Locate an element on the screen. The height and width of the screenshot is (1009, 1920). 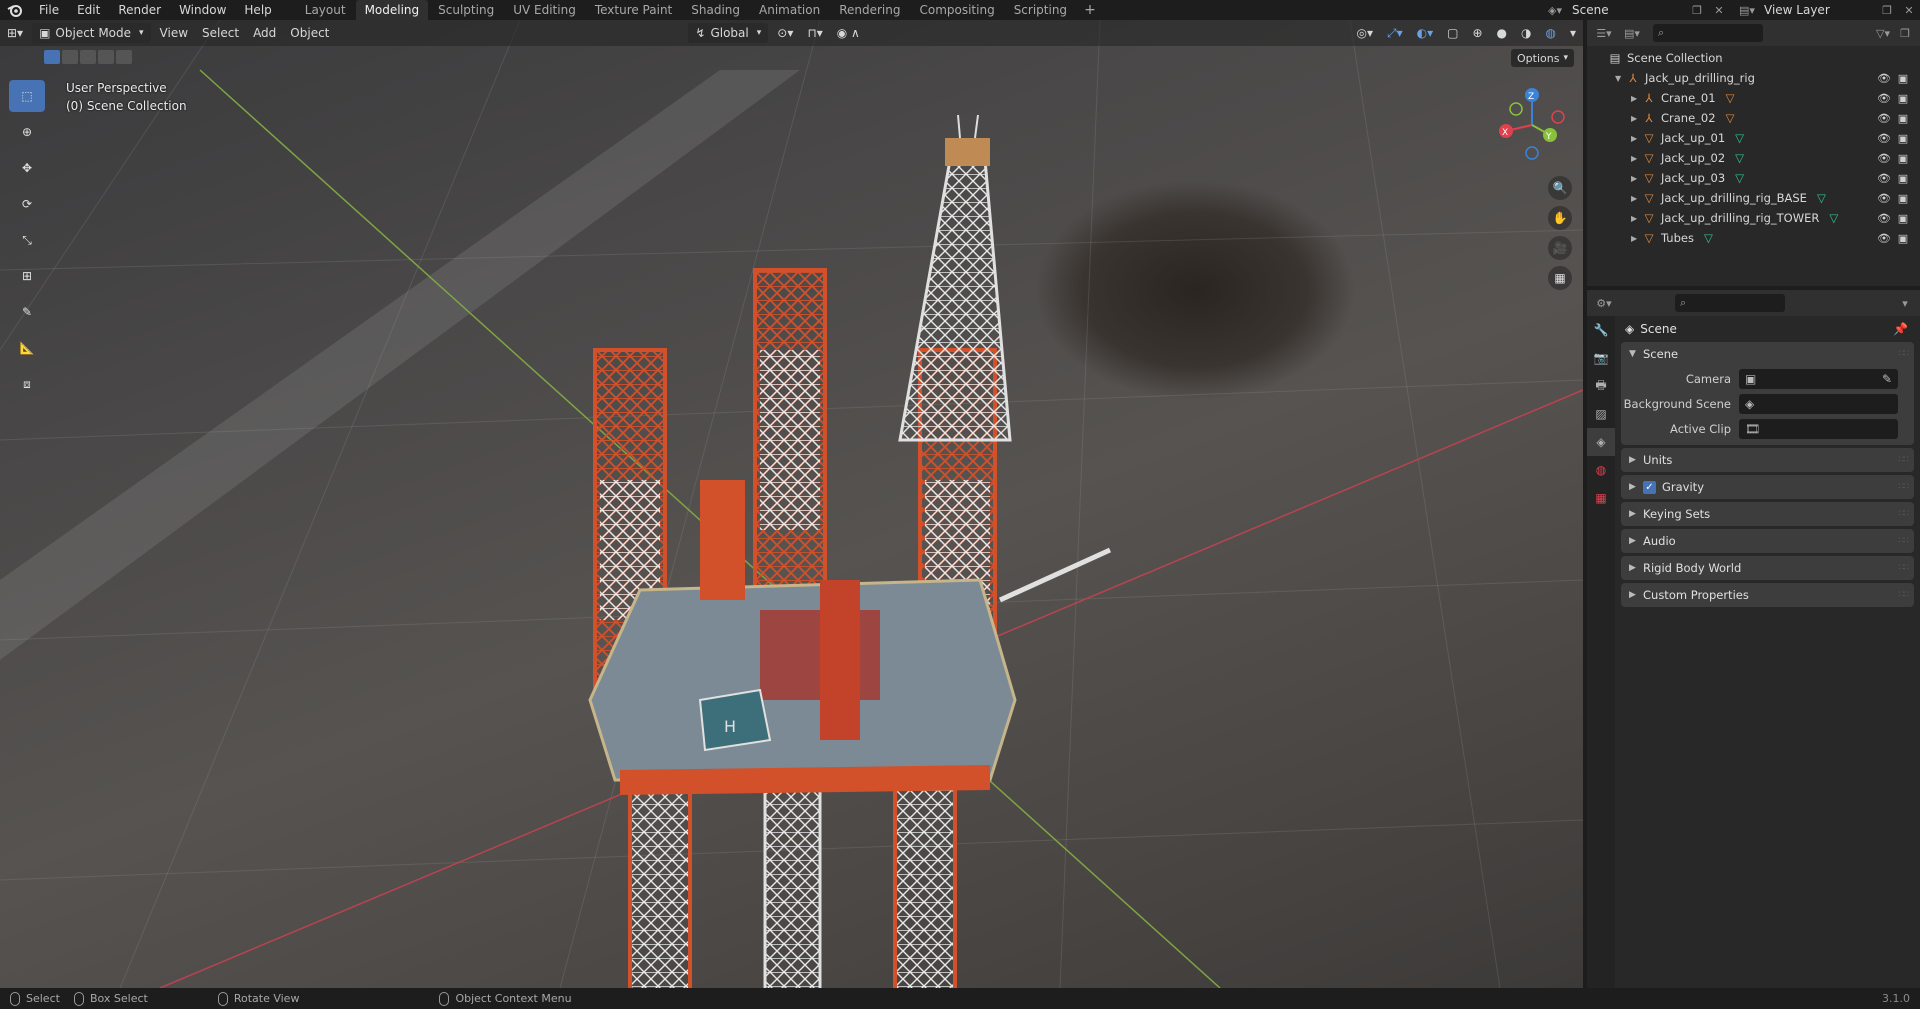
pin-icon: 📌 is located at coordinates (1900, 329).